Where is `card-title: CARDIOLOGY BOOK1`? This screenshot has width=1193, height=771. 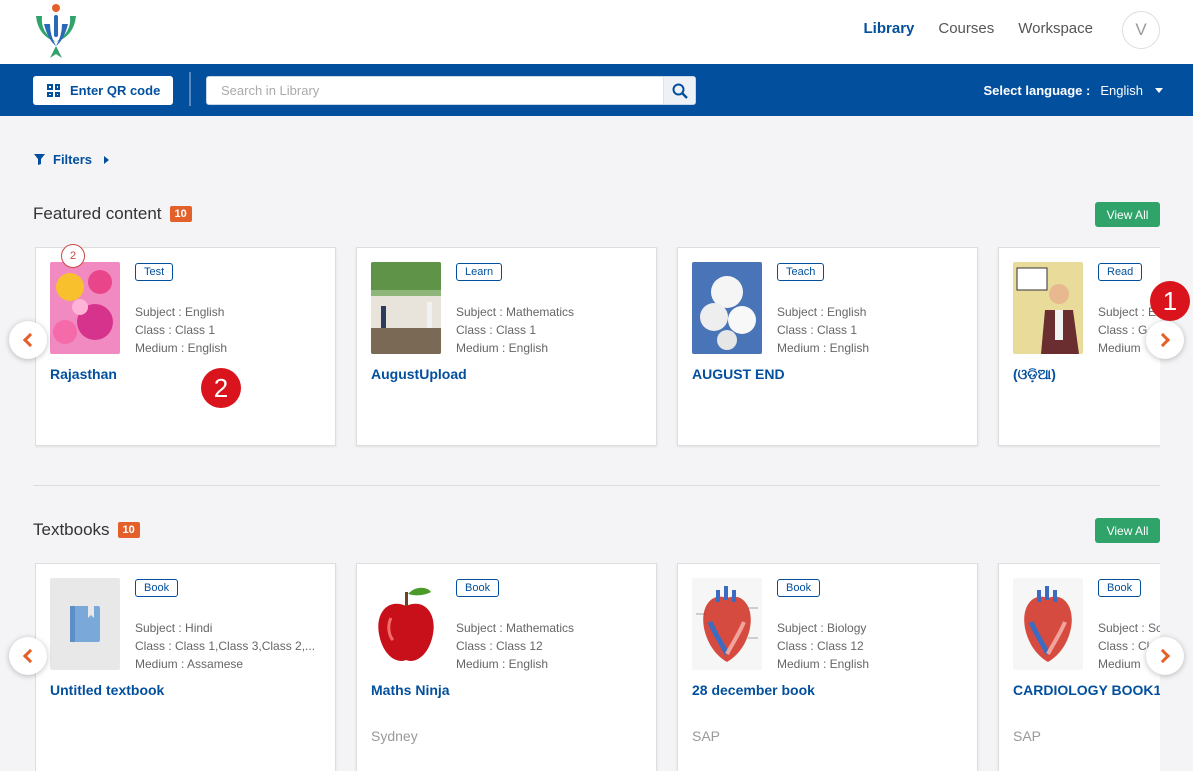 card-title: CARDIOLOGY BOOK1 is located at coordinates (1086, 690).